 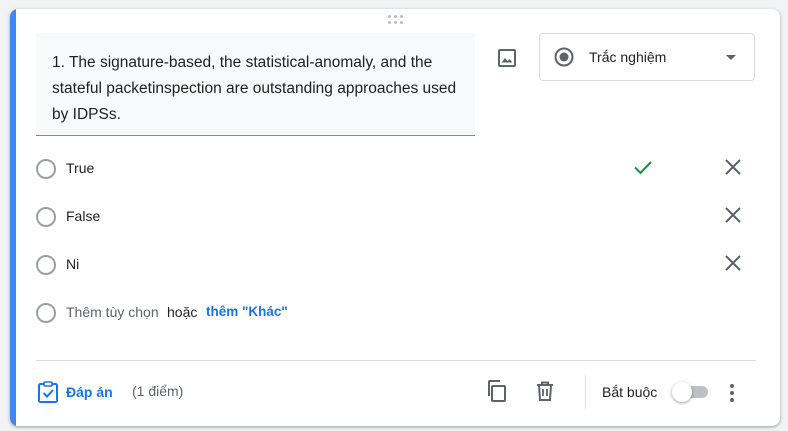 What do you see at coordinates (630, 392) in the screenshot?
I see `required-label: Bắt buộc` at bounding box center [630, 392].